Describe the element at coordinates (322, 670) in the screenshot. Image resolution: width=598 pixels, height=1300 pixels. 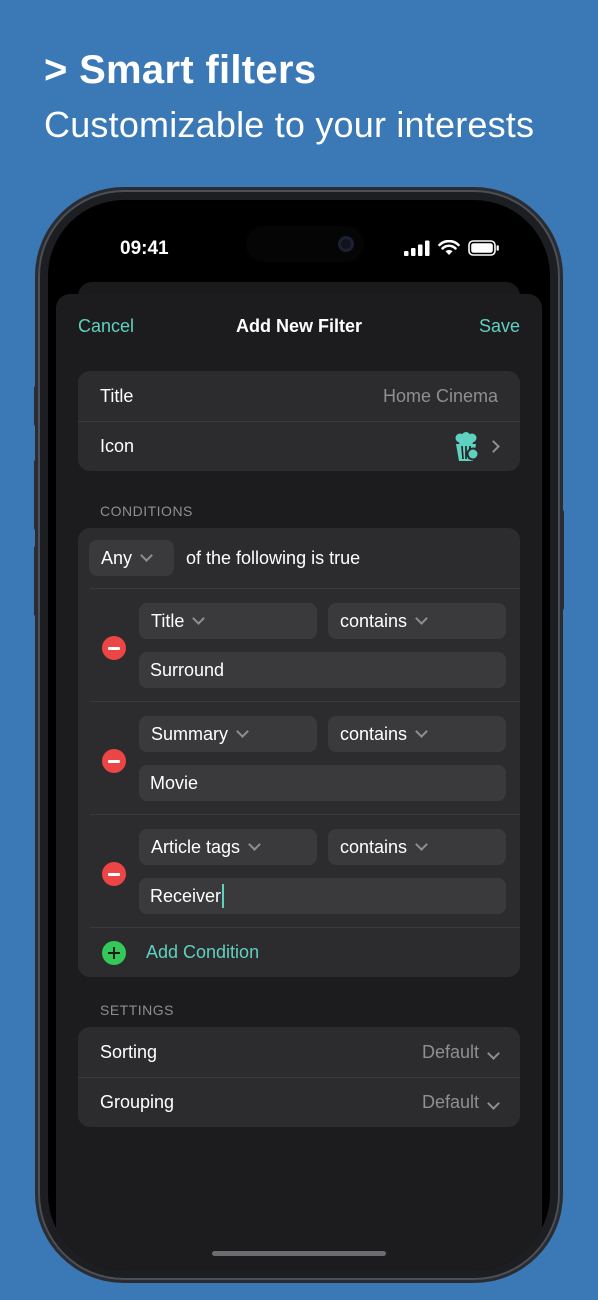
I see `condition-value-input: Surround` at that location.